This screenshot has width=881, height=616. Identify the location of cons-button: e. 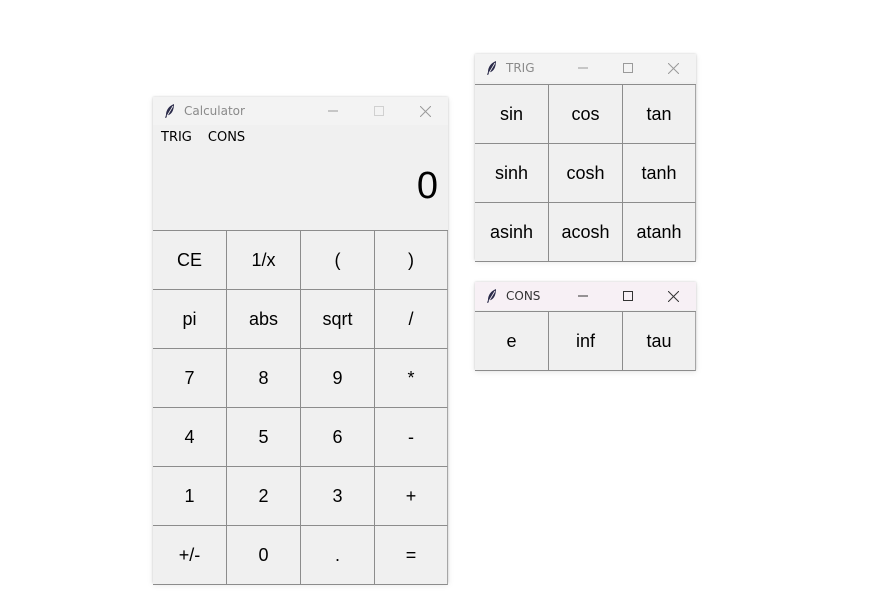
(512, 341).